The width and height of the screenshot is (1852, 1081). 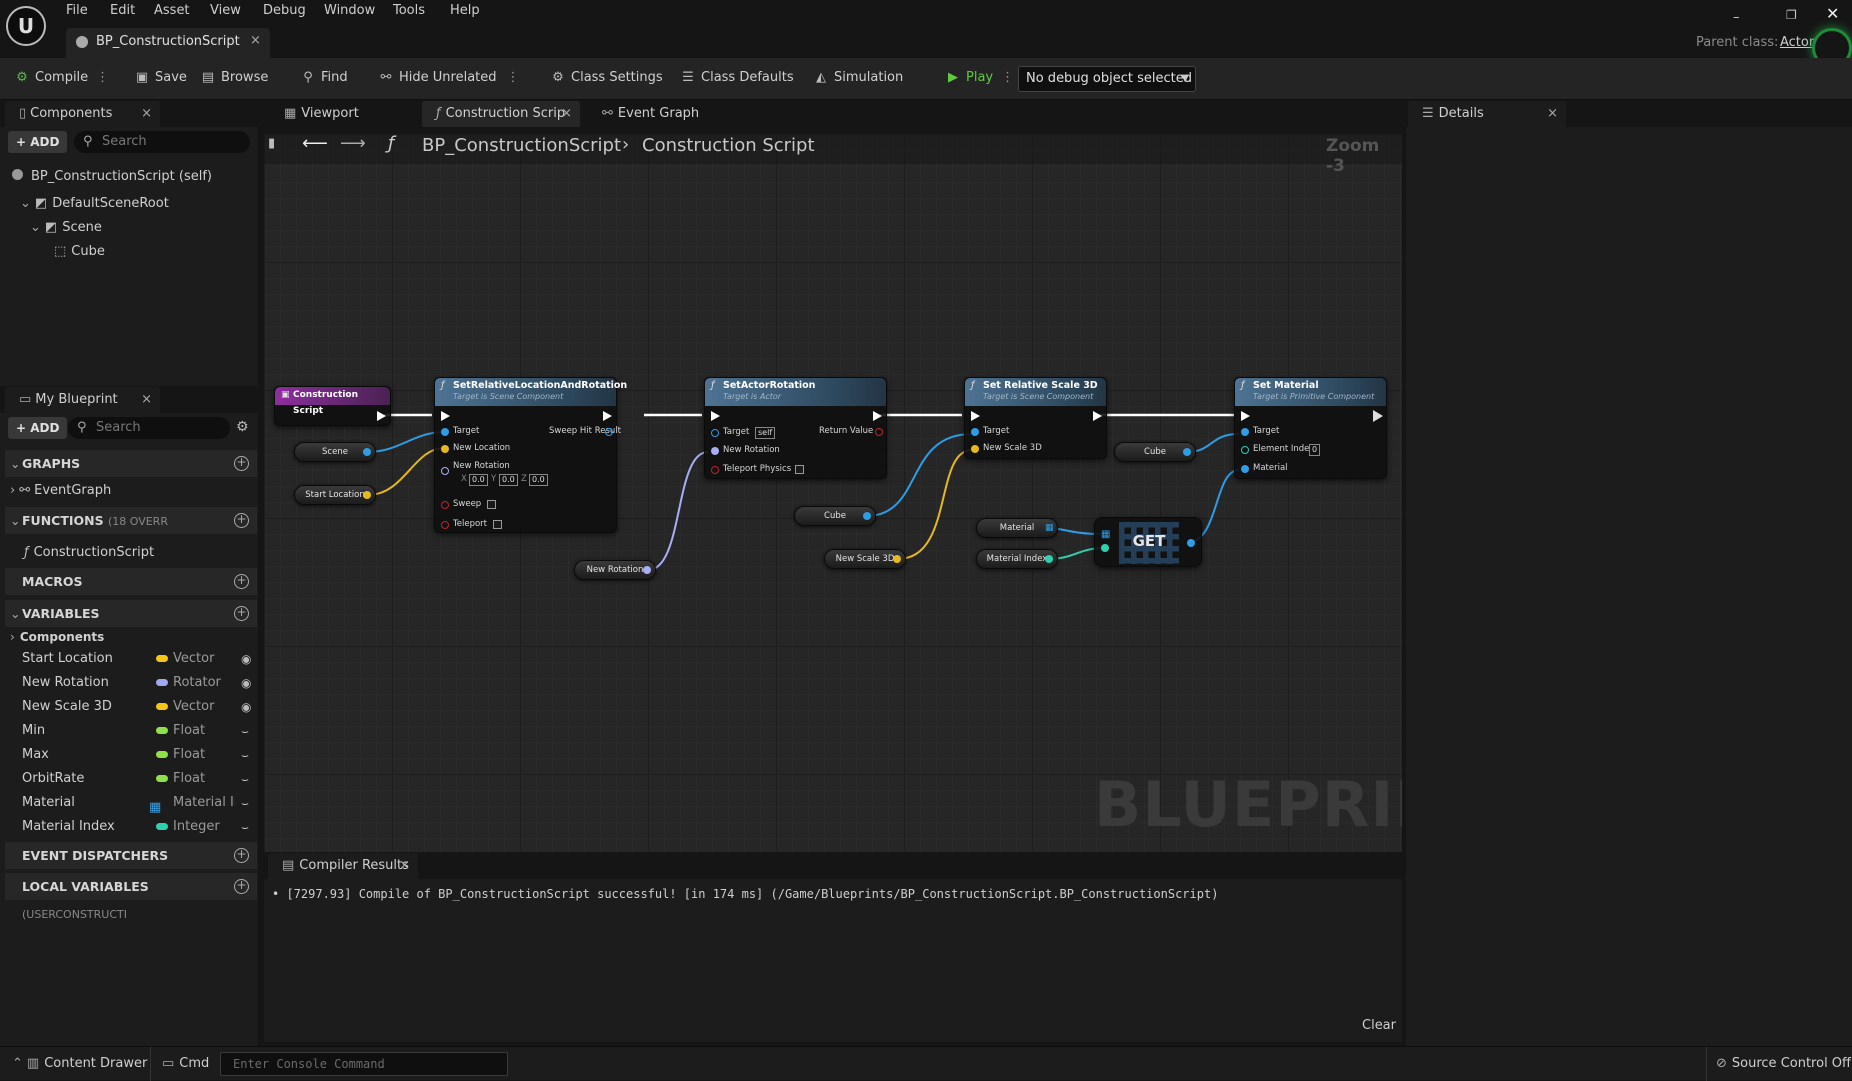 I want to click on tree-item-default-scene-root: ⌄ ◩ DefaultSceneRoot, so click(x=94, y=203).